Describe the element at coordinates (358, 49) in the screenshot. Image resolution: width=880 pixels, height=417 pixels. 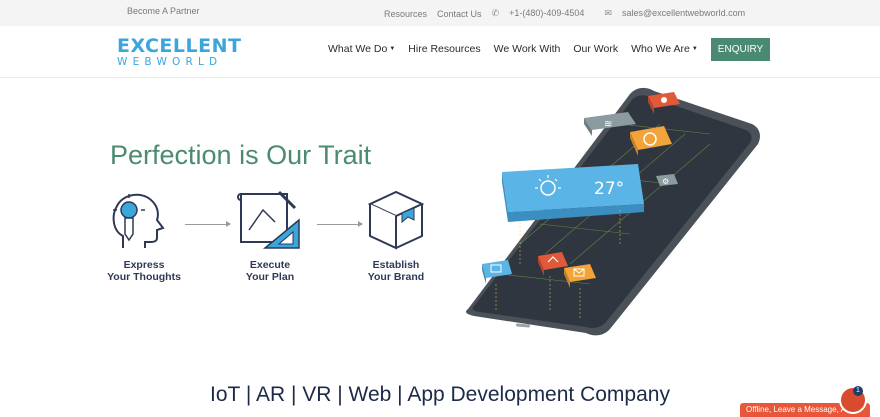
I see `nav-label: What We Do` at that location.